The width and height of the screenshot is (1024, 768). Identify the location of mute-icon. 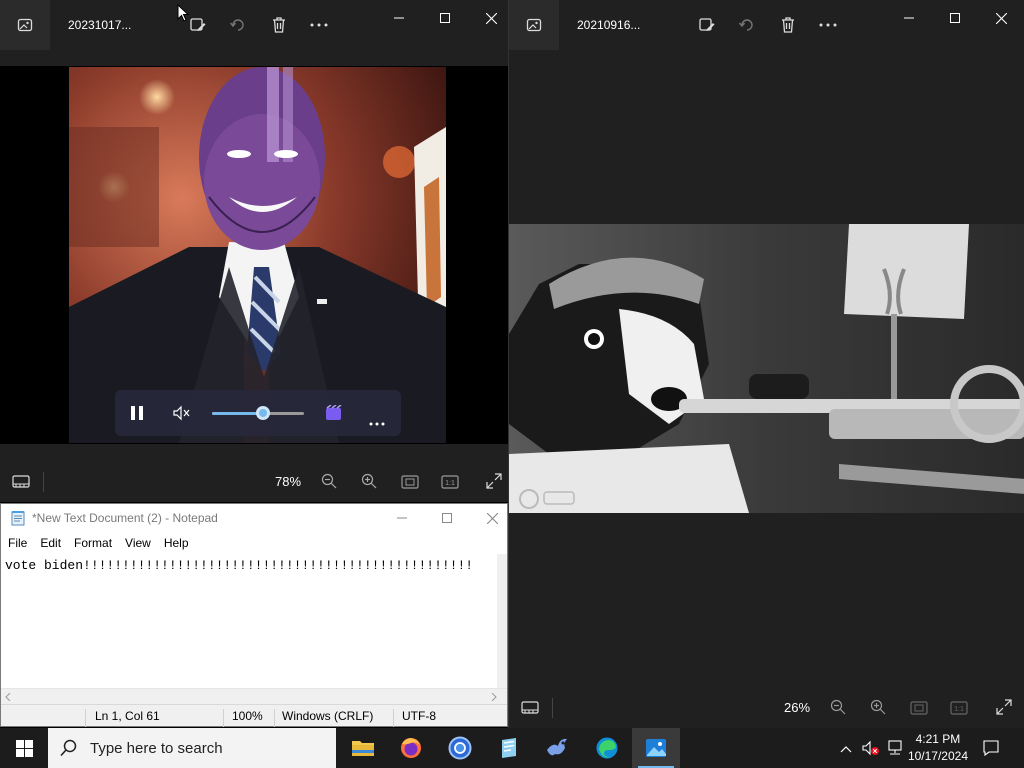
(182, 415).